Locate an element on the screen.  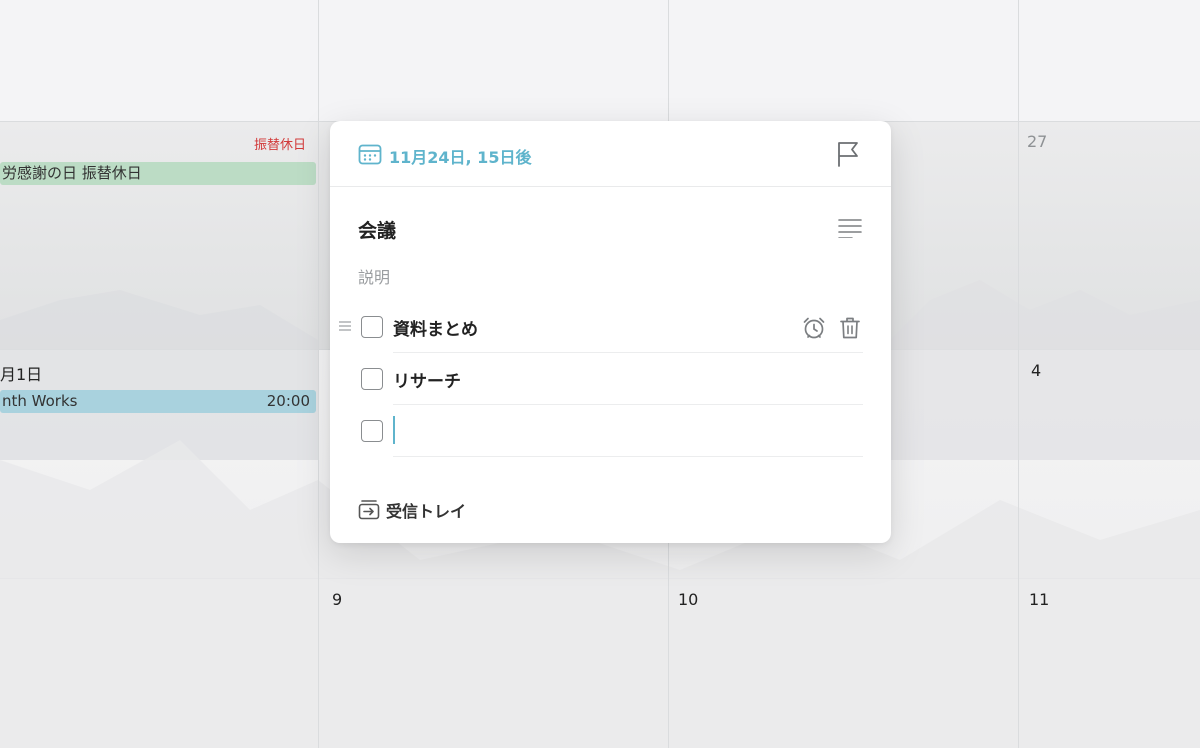
event-title: nth Works is located at coordinates (40, 401).